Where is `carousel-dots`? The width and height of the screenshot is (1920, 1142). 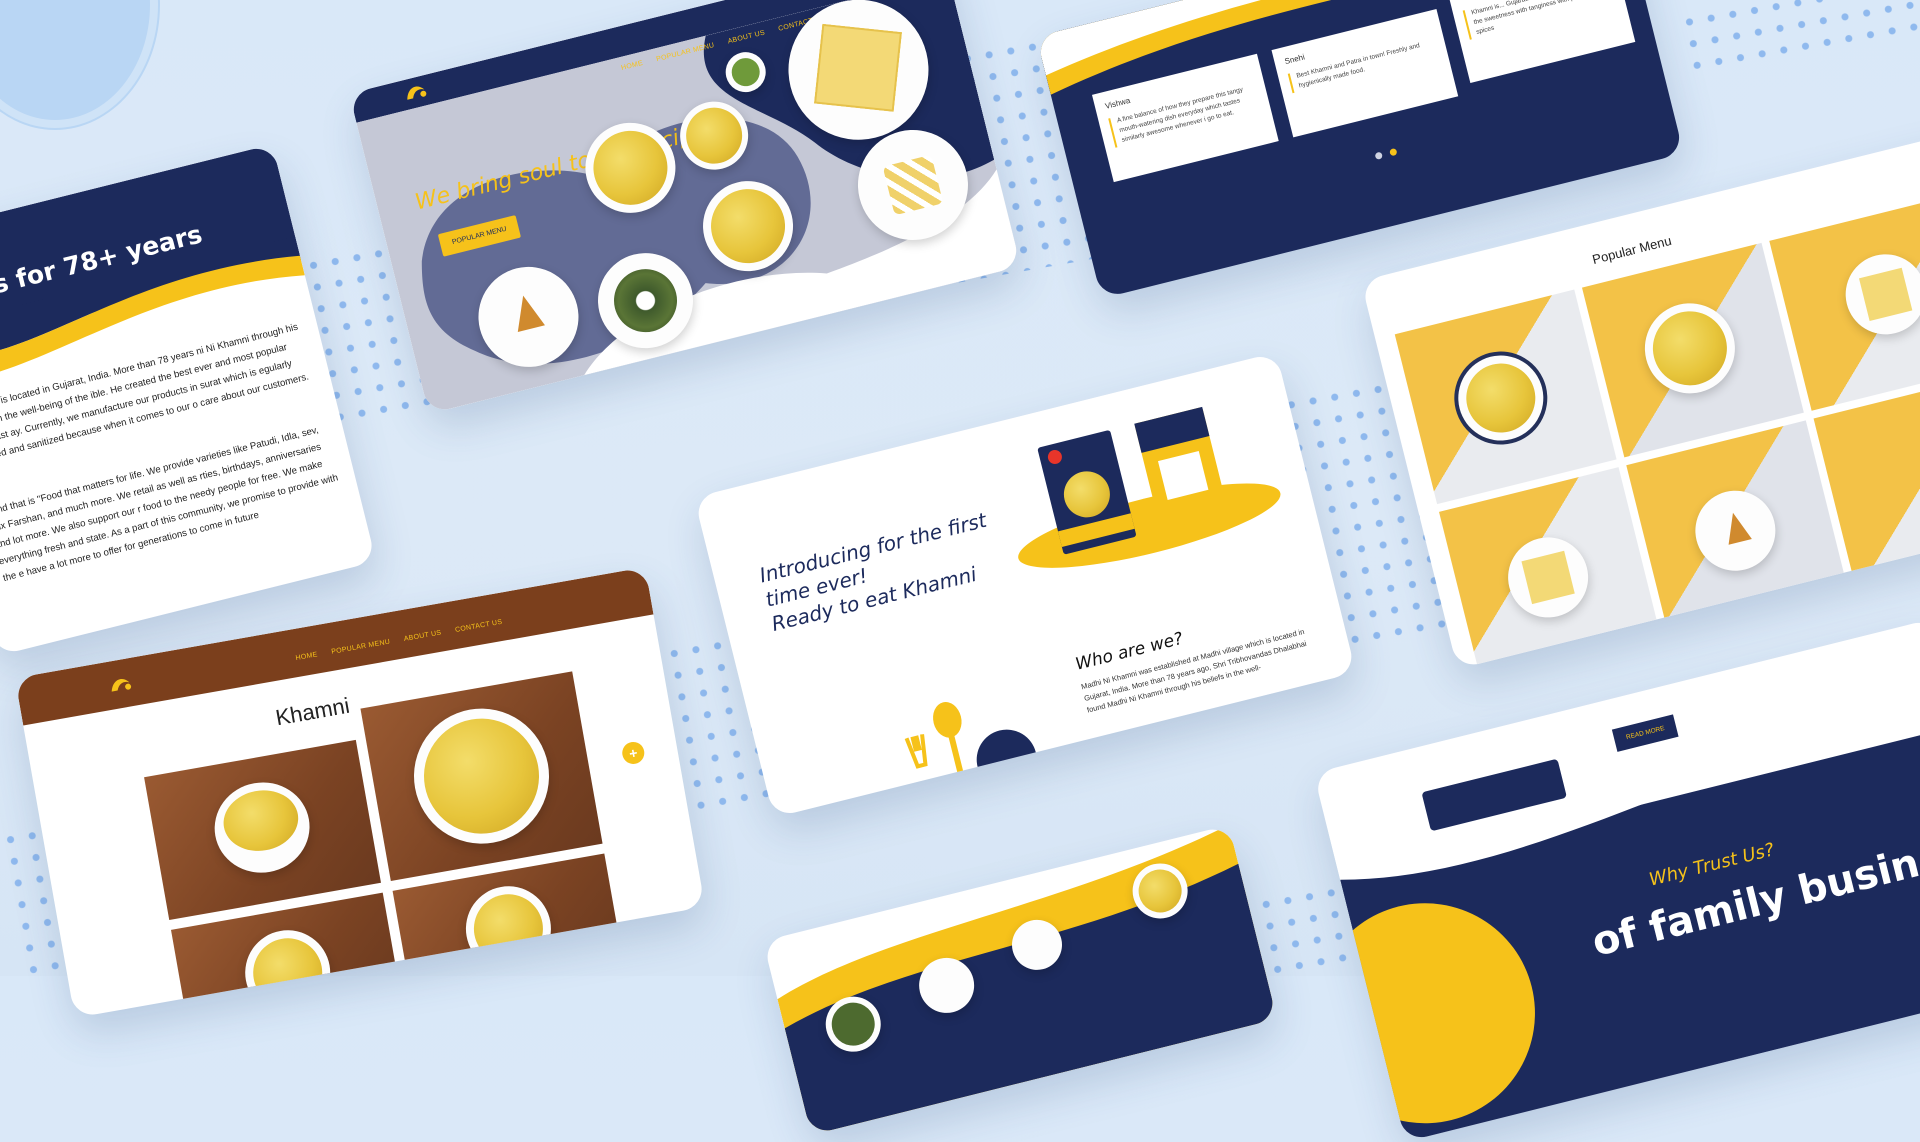 carousel-dots is located at coordinates (1386, 154).